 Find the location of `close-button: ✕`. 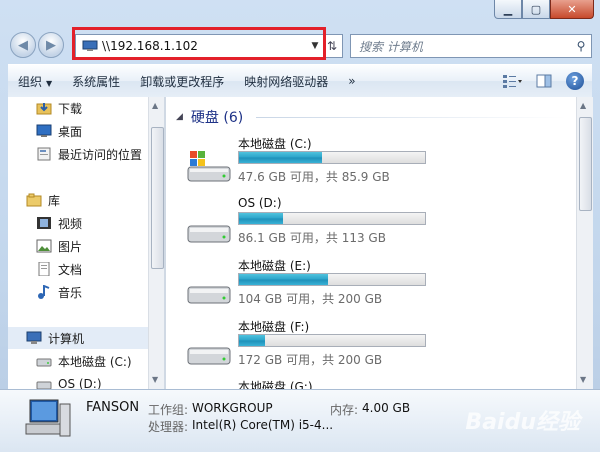

close-button: ✕ is located at coordinates (572, 9).